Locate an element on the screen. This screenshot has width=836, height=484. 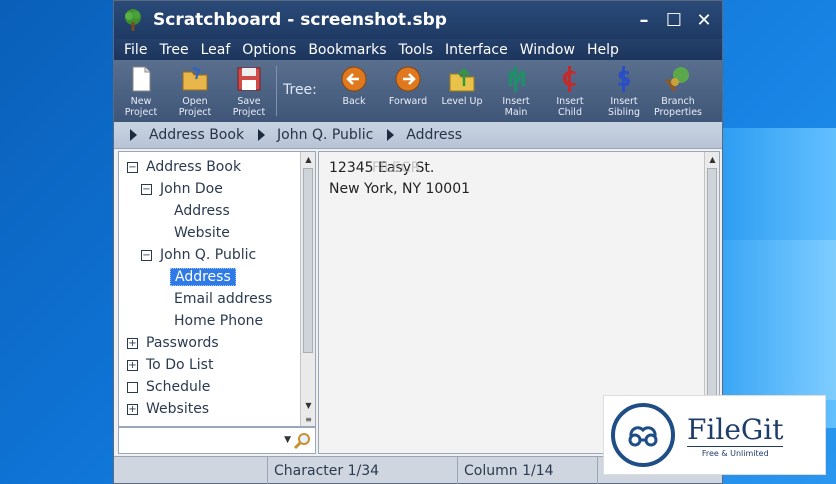
window-title: Scratchboard - screenshot.sbp is located at coordinates (300, 20).